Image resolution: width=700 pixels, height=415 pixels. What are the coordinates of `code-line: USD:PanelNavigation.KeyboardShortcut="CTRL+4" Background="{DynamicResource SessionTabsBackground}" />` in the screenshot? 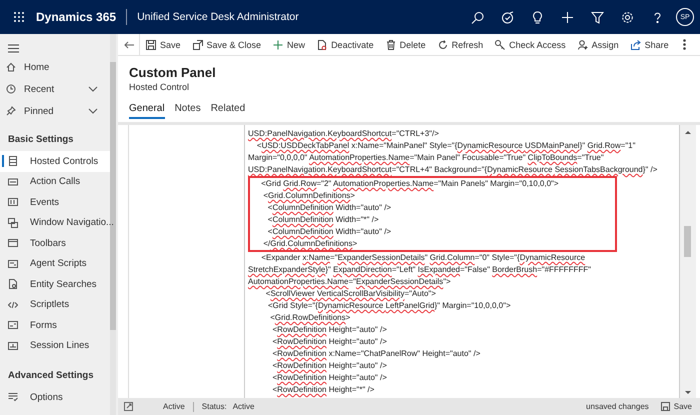 It's located at (453, 170).